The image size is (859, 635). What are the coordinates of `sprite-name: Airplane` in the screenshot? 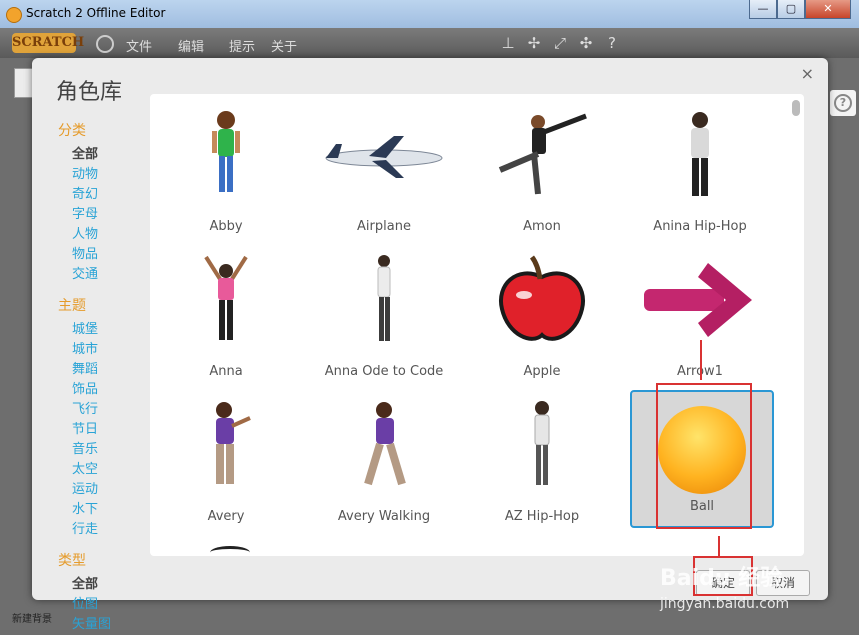 It's located at (384, 226).